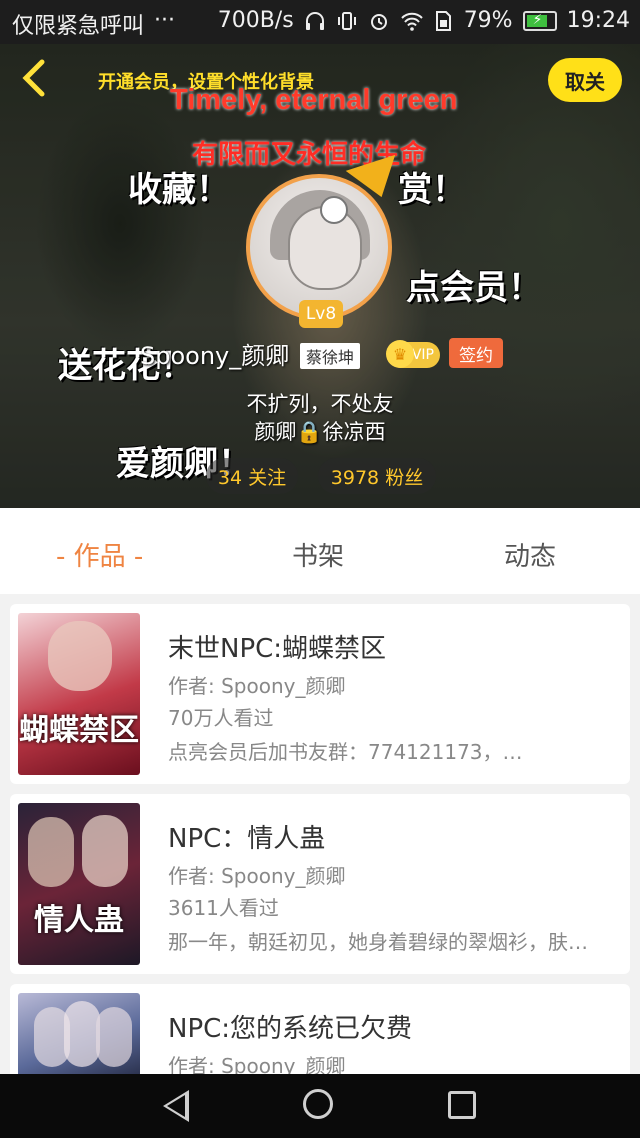  Describe the element at coordinates (319, 247) in the screenshot. I see `avatar` at that location.